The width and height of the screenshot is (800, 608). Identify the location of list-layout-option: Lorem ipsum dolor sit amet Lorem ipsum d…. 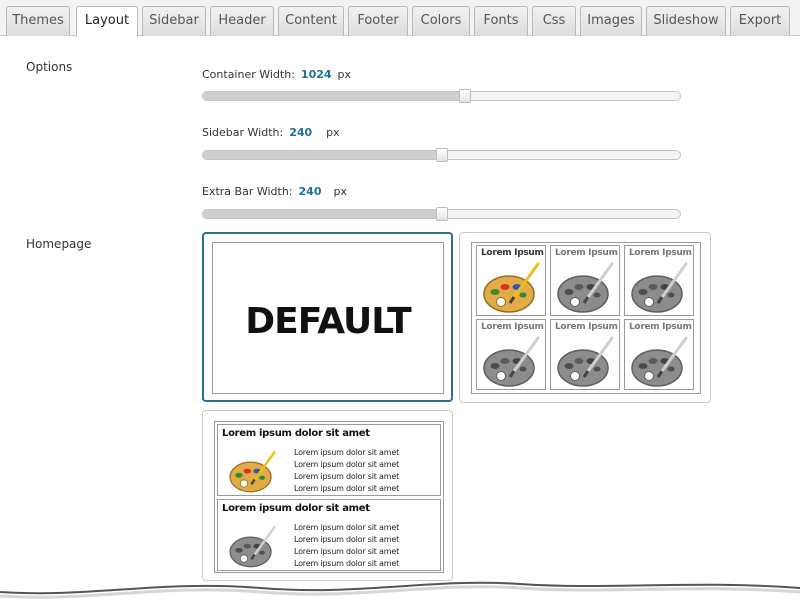
(327, 495).